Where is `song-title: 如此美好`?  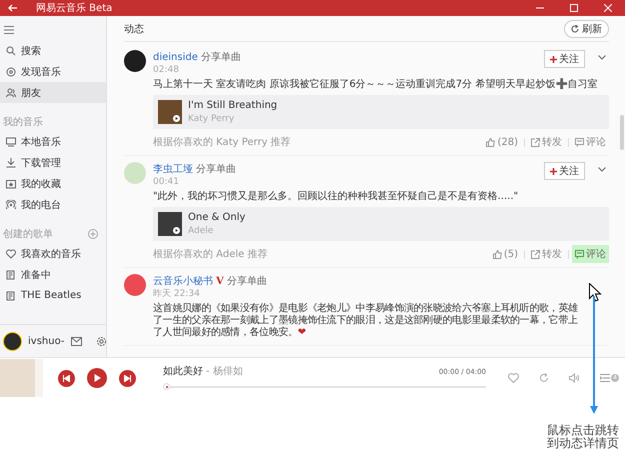 song-title: 如此美好 is located at coordinates (183, 371).